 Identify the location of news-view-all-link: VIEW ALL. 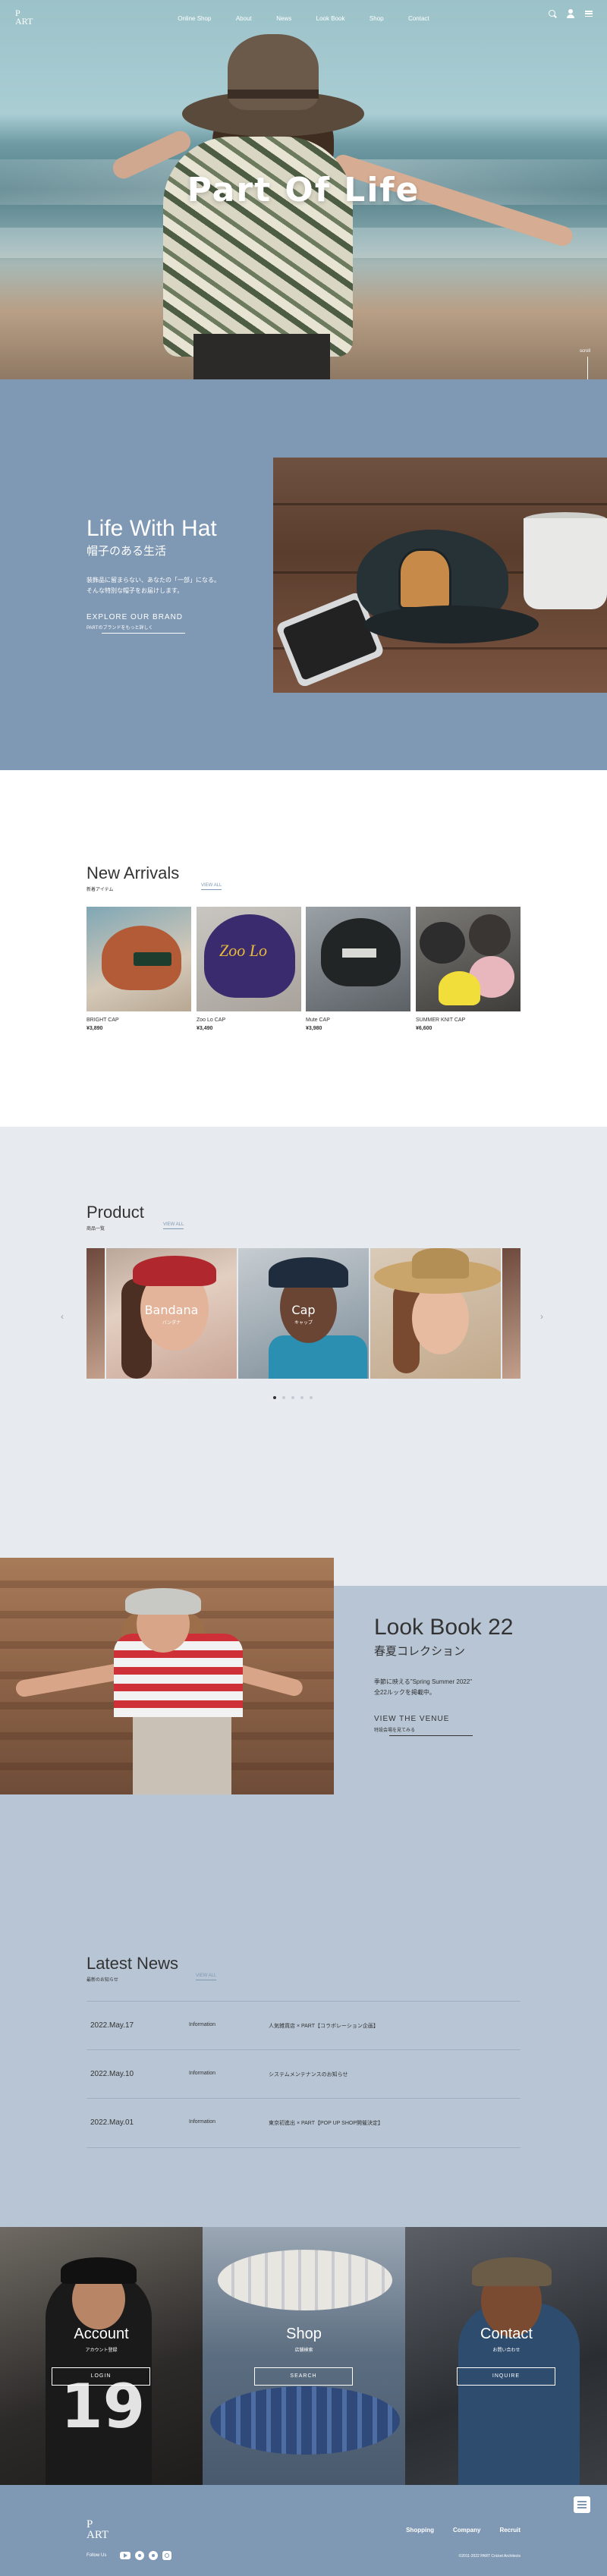
(206, 1977).